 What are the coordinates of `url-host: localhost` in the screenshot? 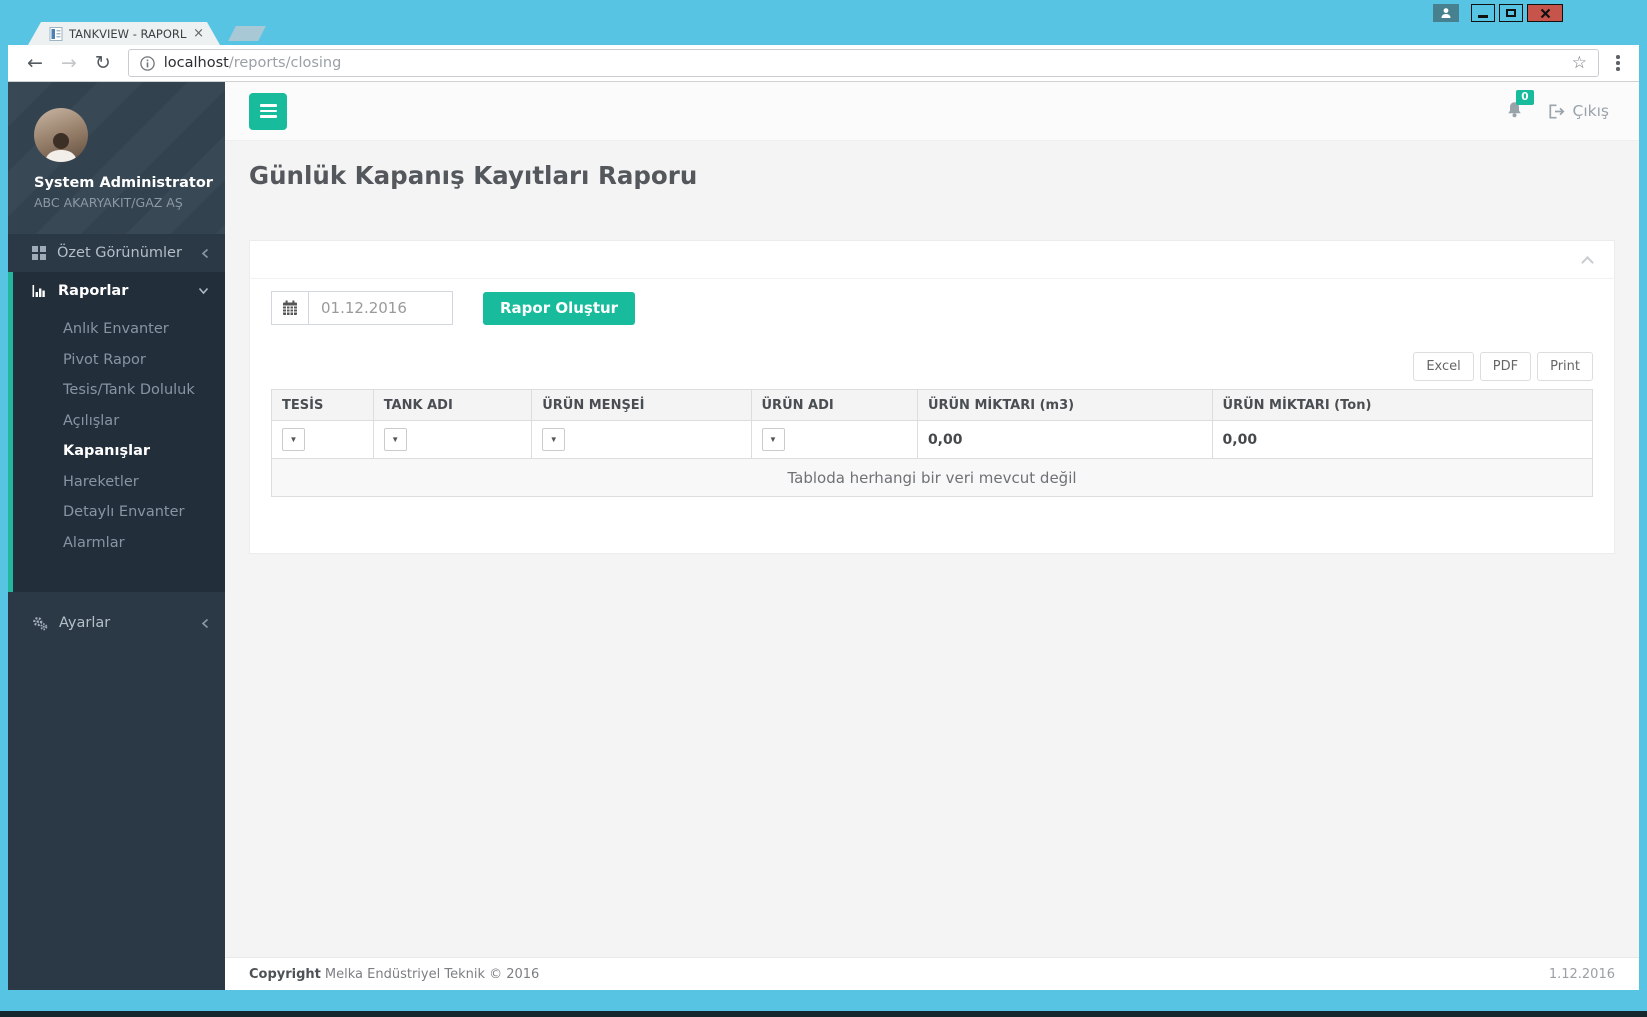 It's located at (196, 63).